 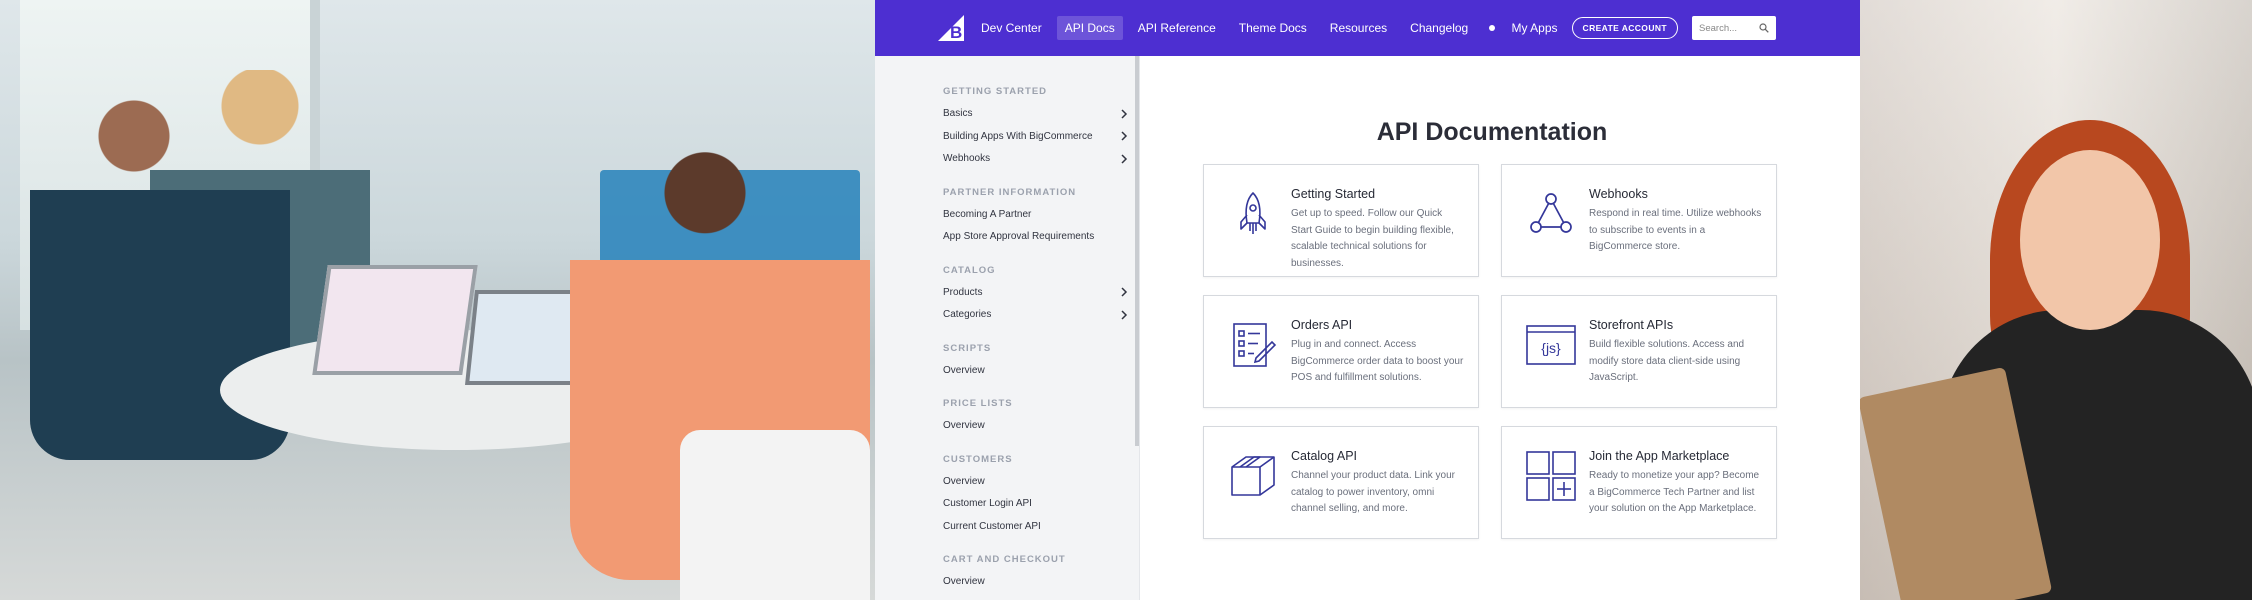 I want to click on storefront-js-icon: {js}, so click(x=1551, y=345).